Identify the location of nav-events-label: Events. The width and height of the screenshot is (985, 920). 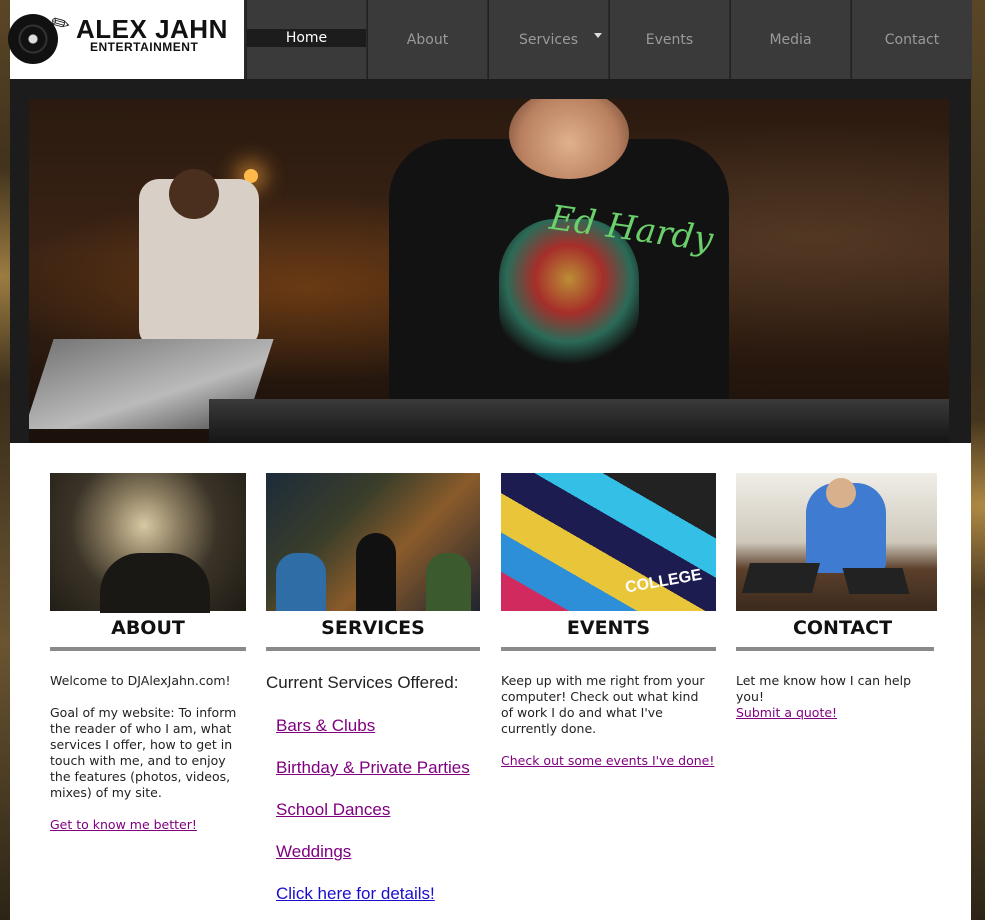
(669, 39).